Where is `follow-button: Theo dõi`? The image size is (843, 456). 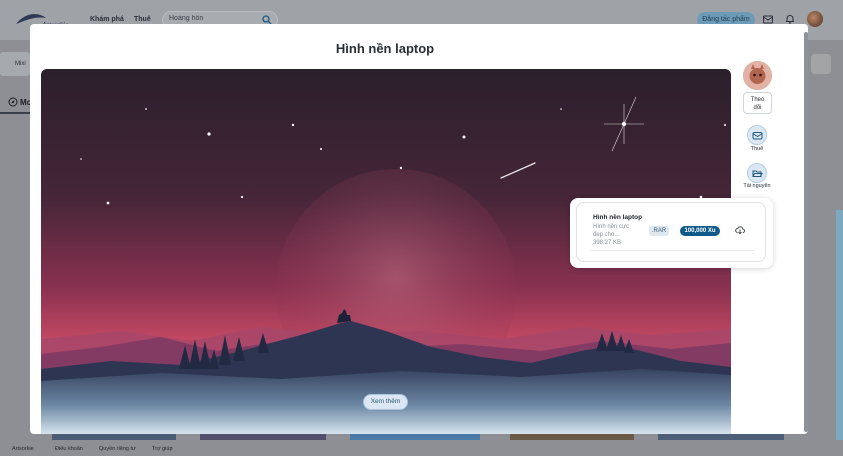
follow-button: Theo dõi is located at coordinates (757, 103).